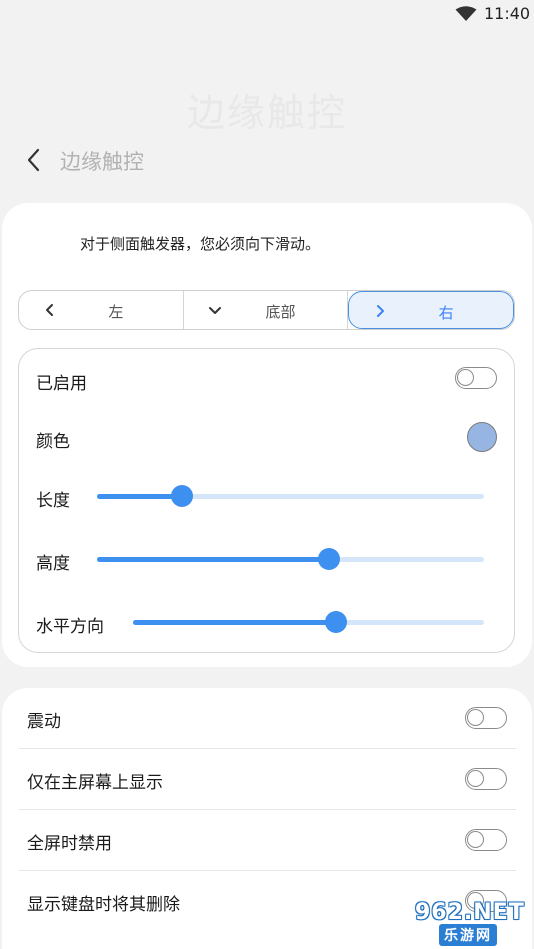 This screenshot has height=949, width=534. What do you see at coordinates (290, 496) in the screenshot?
I see `length-slider` at bounding box center [290, 496].